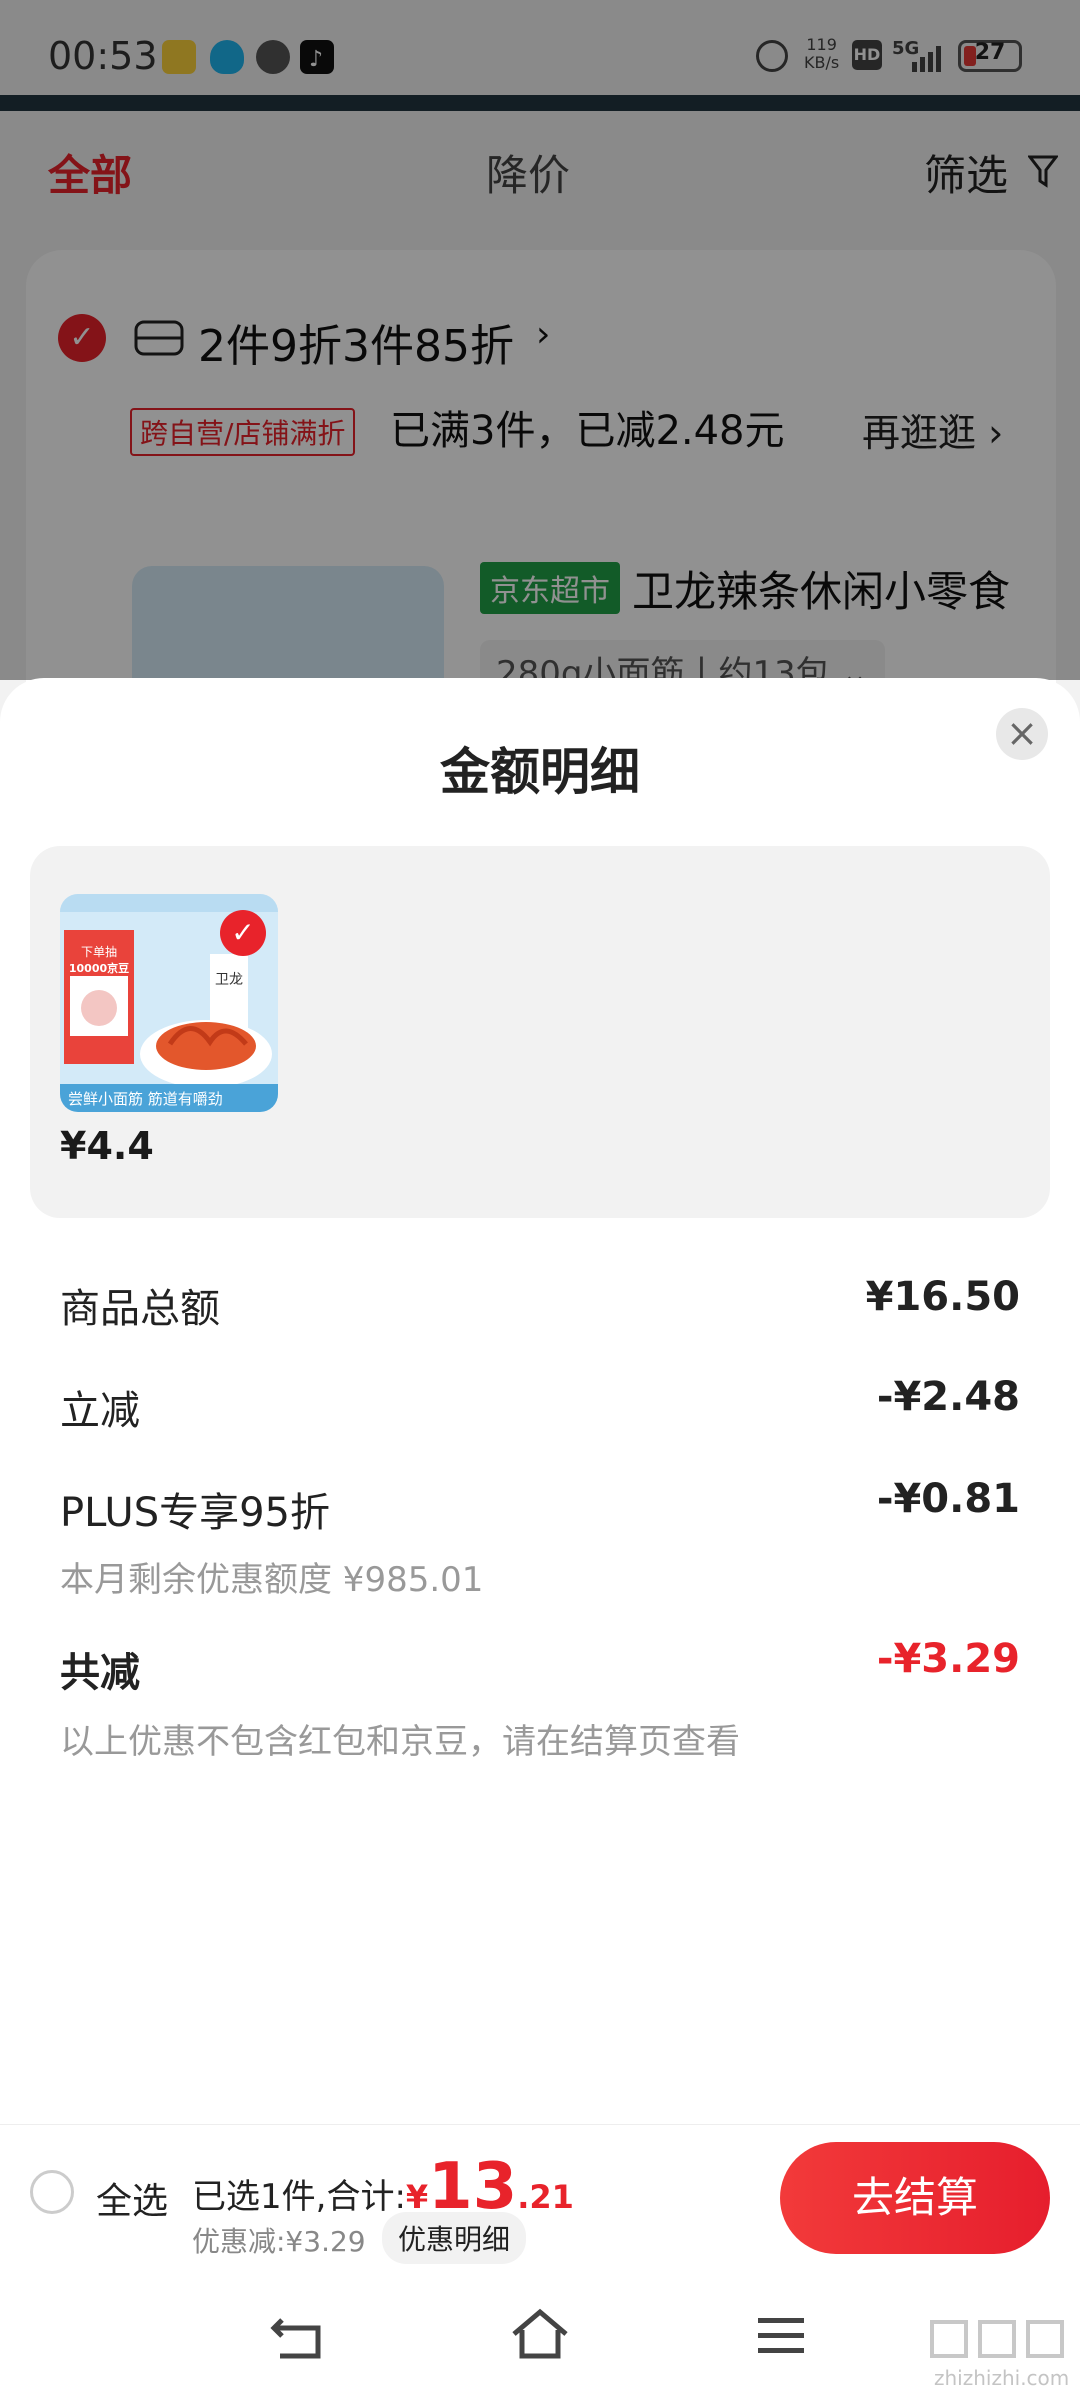 Image resolution: width=1080 pixels, height=2400 pixels. Describe the element at coordinates (948, 1659) in the screenshot. I see `row-value-total-discount: -¥3.29` at that location.